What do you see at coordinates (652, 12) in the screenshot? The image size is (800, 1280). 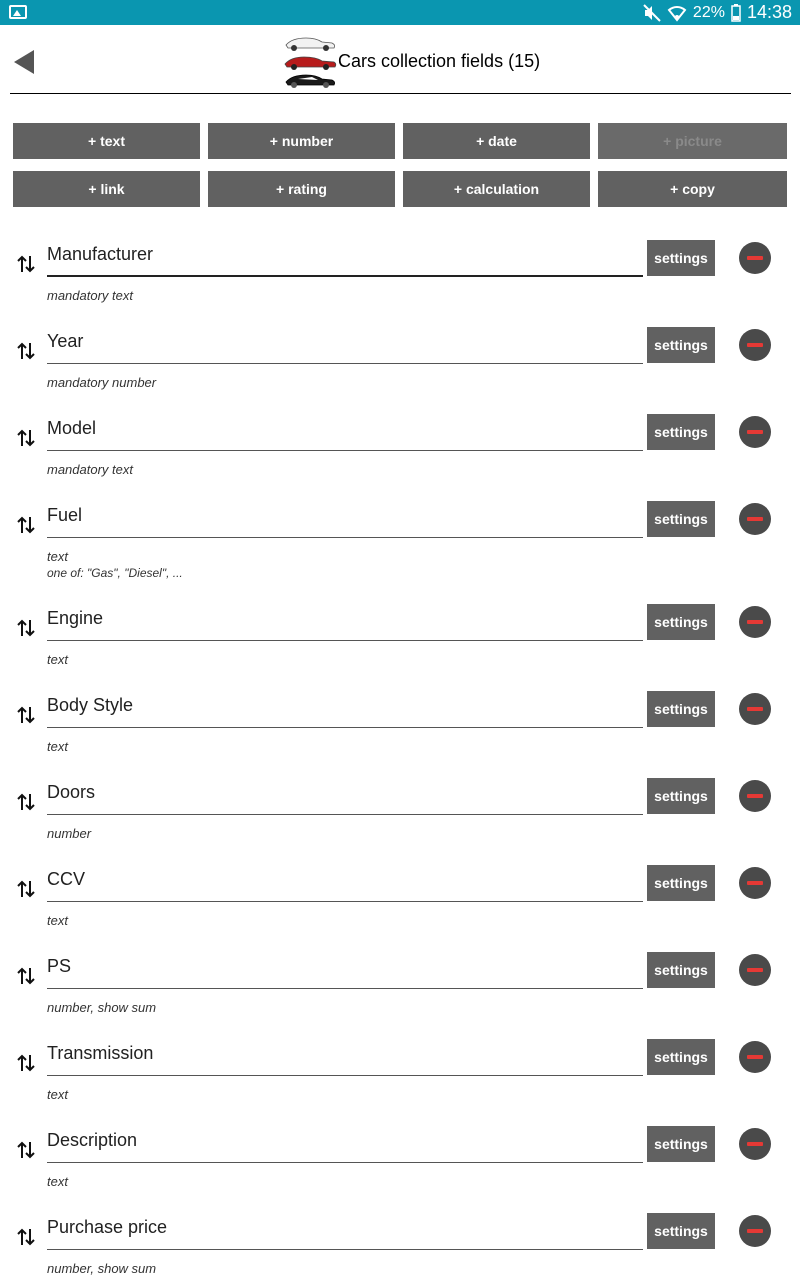 I see `mute-icon` at bounding box center [652, 12].